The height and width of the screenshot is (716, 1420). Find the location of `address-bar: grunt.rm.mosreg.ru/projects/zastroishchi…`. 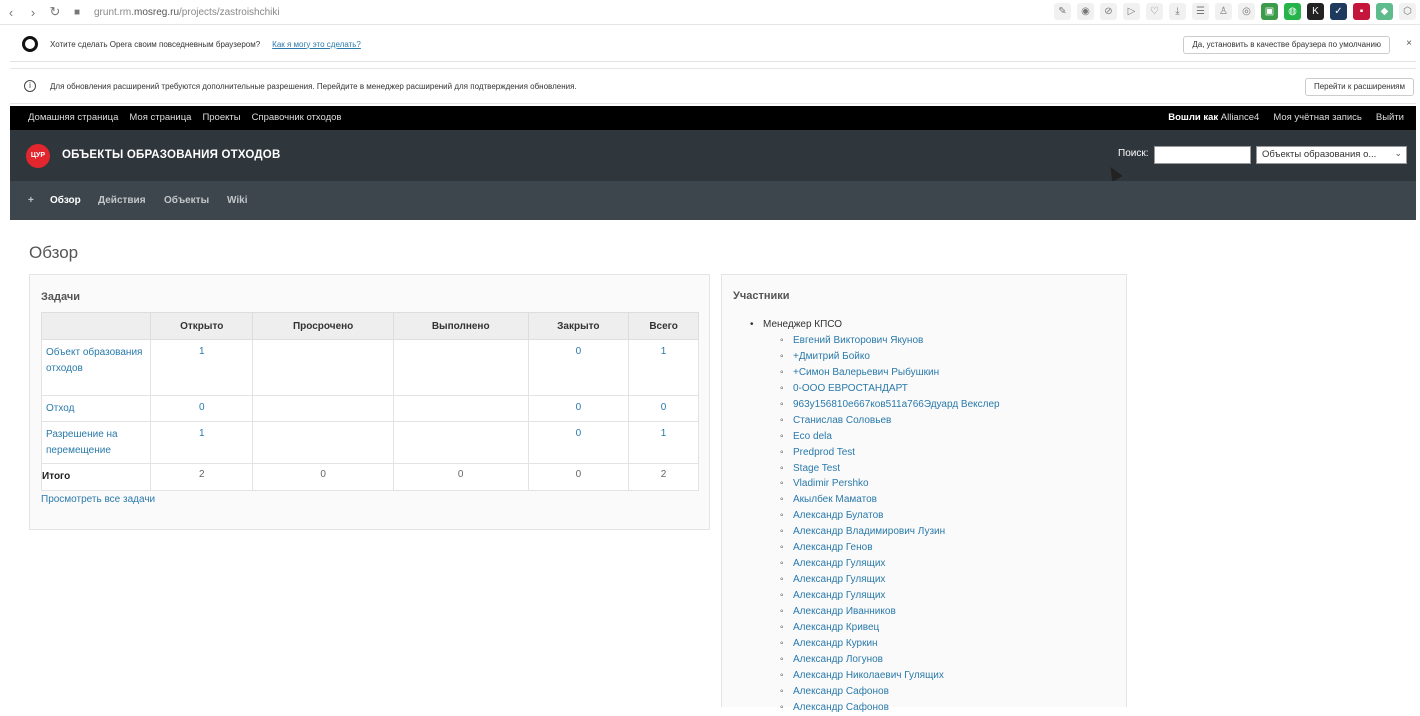

address-bar: grunt.rm.mosreg.ru/projects/zastroishchi… is located at coordinates (187, 12).